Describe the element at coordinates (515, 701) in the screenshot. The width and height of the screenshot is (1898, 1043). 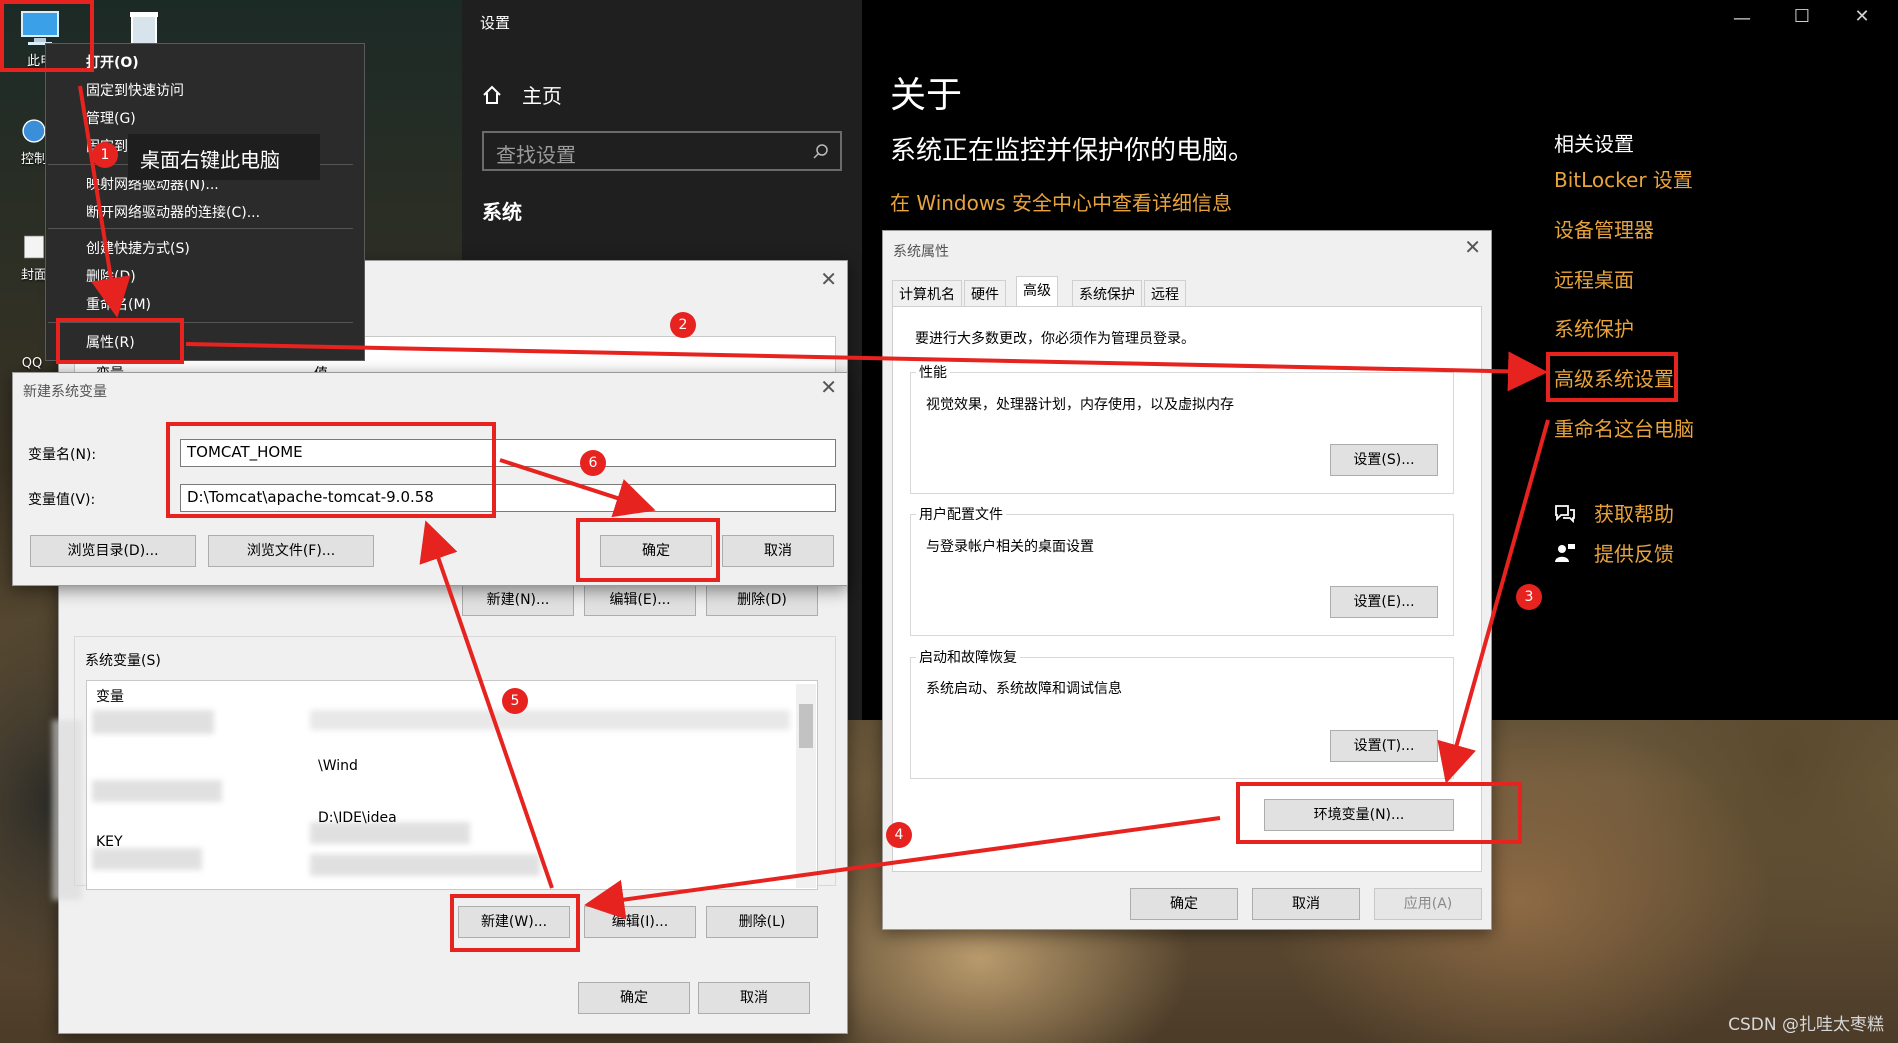
I see `step-badge-5: 5` at that location.